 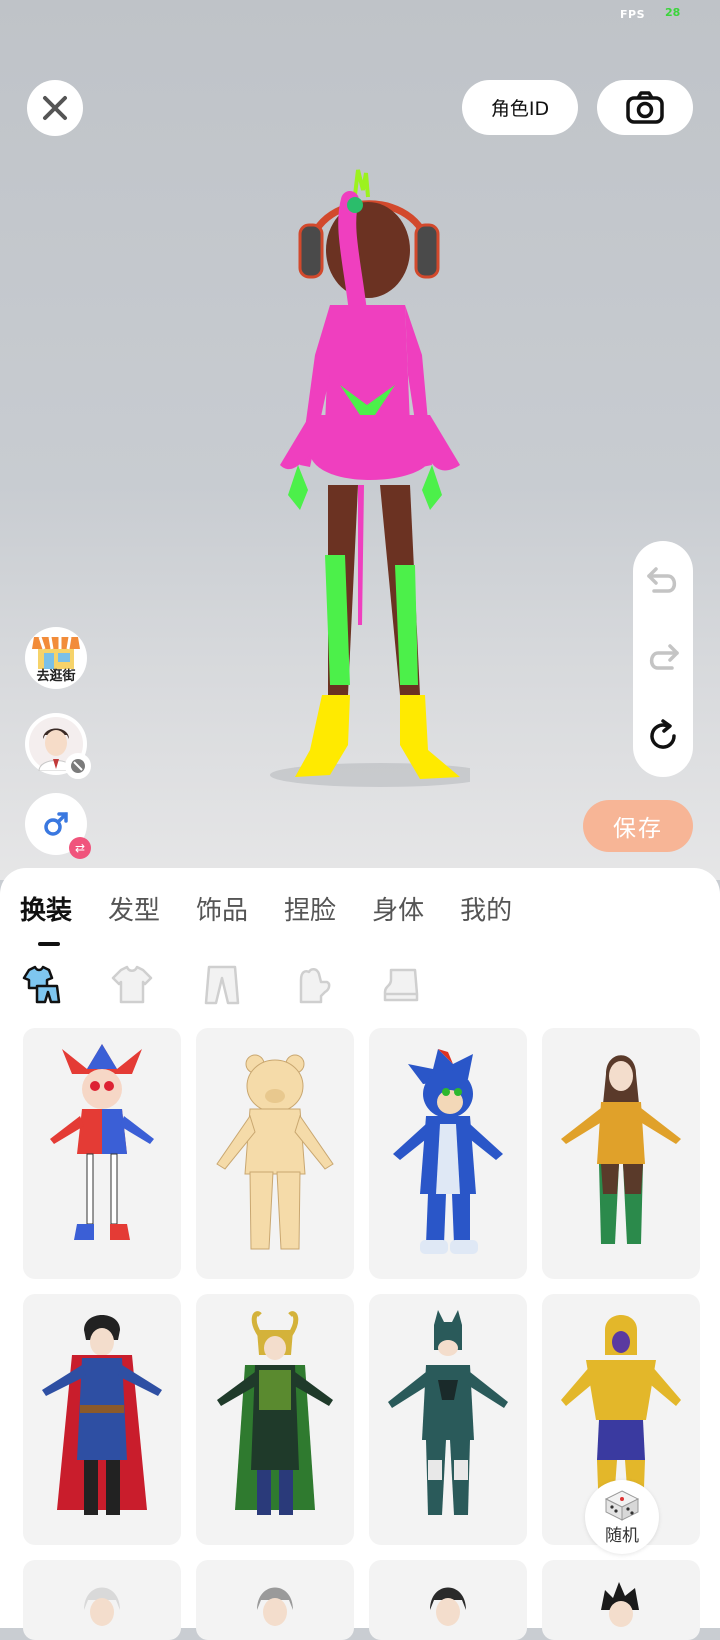 What do you see at coordinates (622, 1505) in the screenshot?
I see `dice-icon` at bounding box center [622, 1505].